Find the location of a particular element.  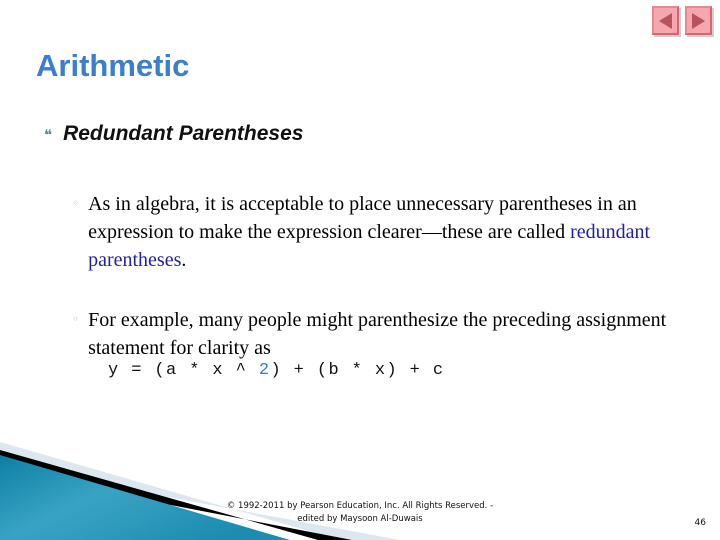

next-slide-button is located at coordinates (698, 20).